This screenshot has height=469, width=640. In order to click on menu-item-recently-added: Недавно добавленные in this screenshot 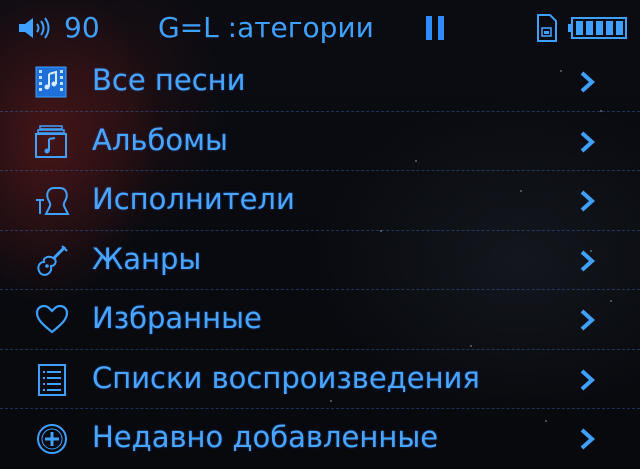, I will do `click(320, 439)`.